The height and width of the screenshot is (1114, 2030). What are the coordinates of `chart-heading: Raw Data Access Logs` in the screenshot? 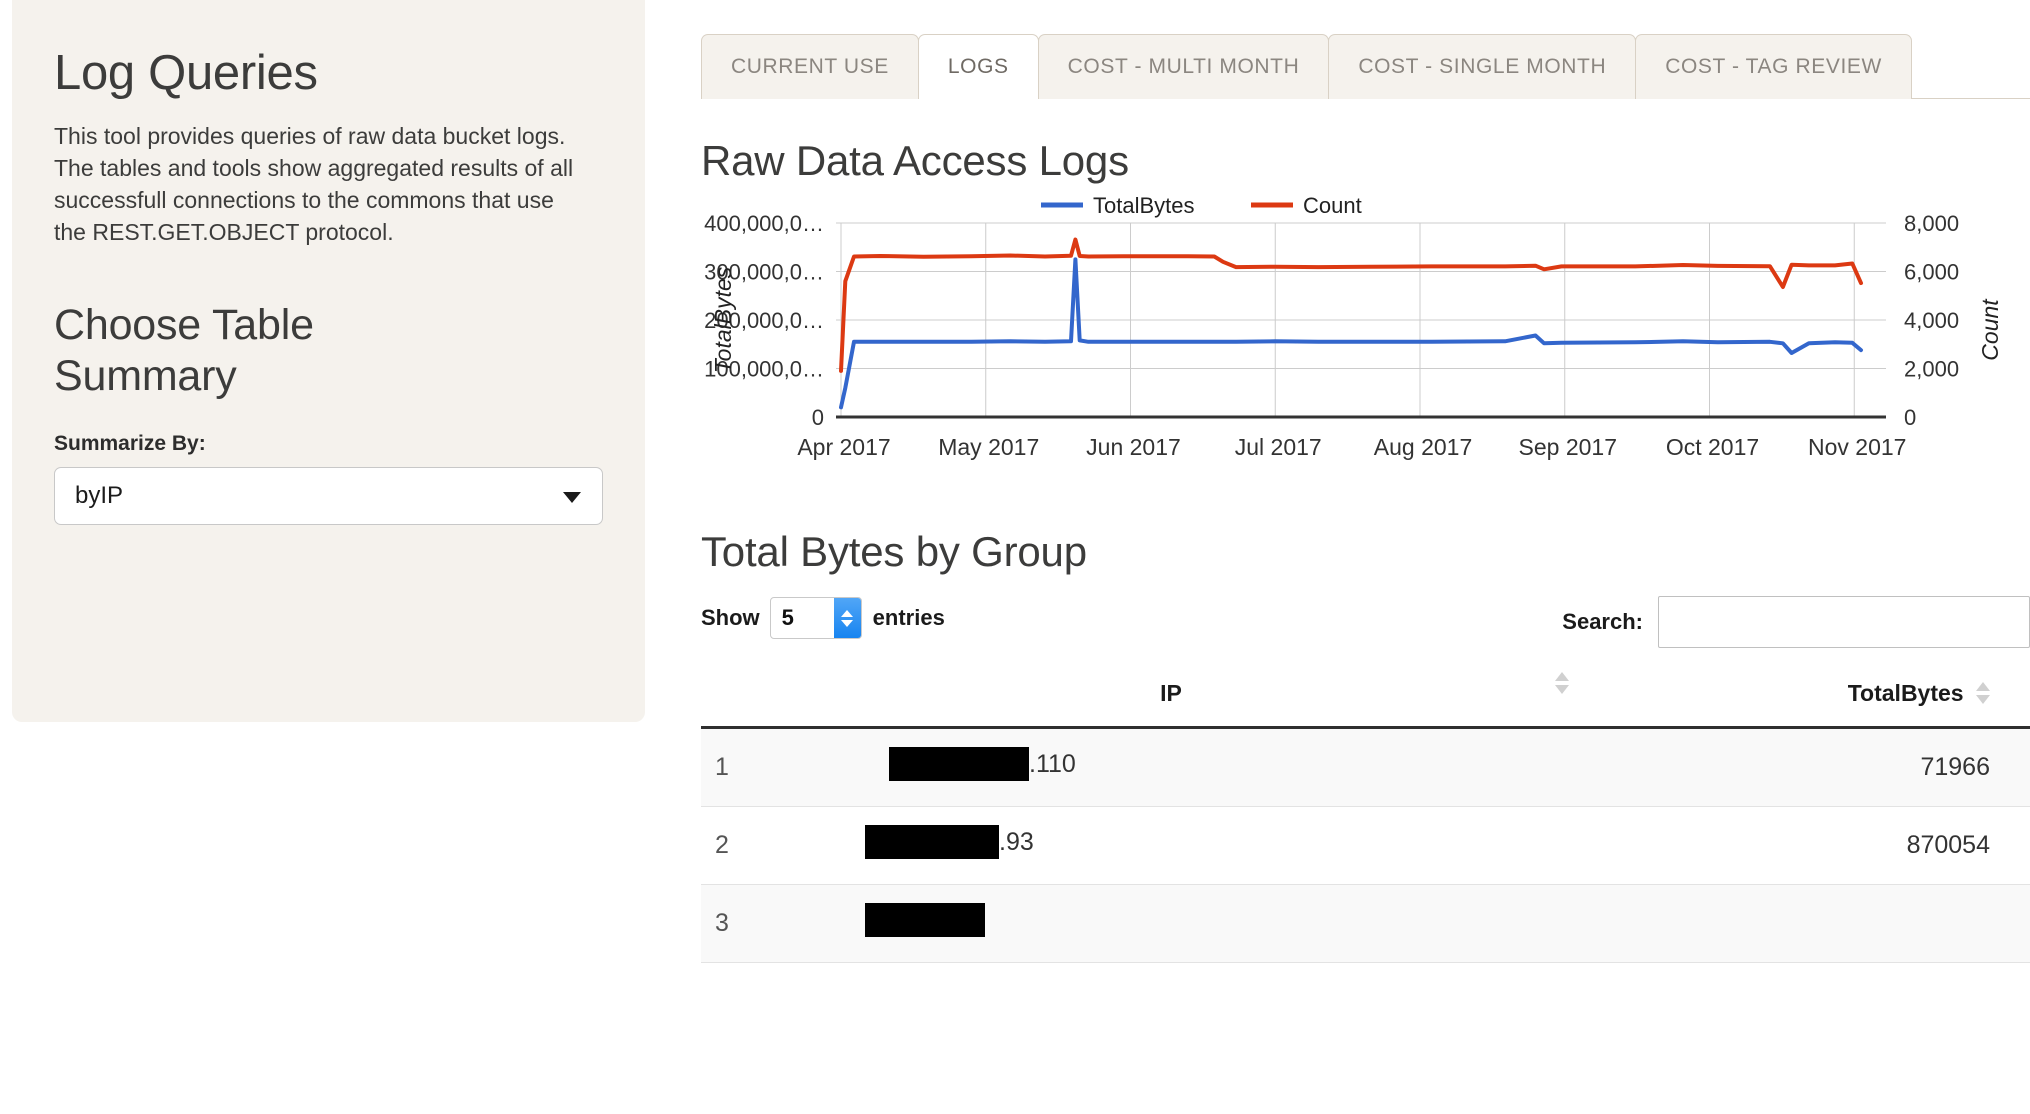 It's located at (915, 160).